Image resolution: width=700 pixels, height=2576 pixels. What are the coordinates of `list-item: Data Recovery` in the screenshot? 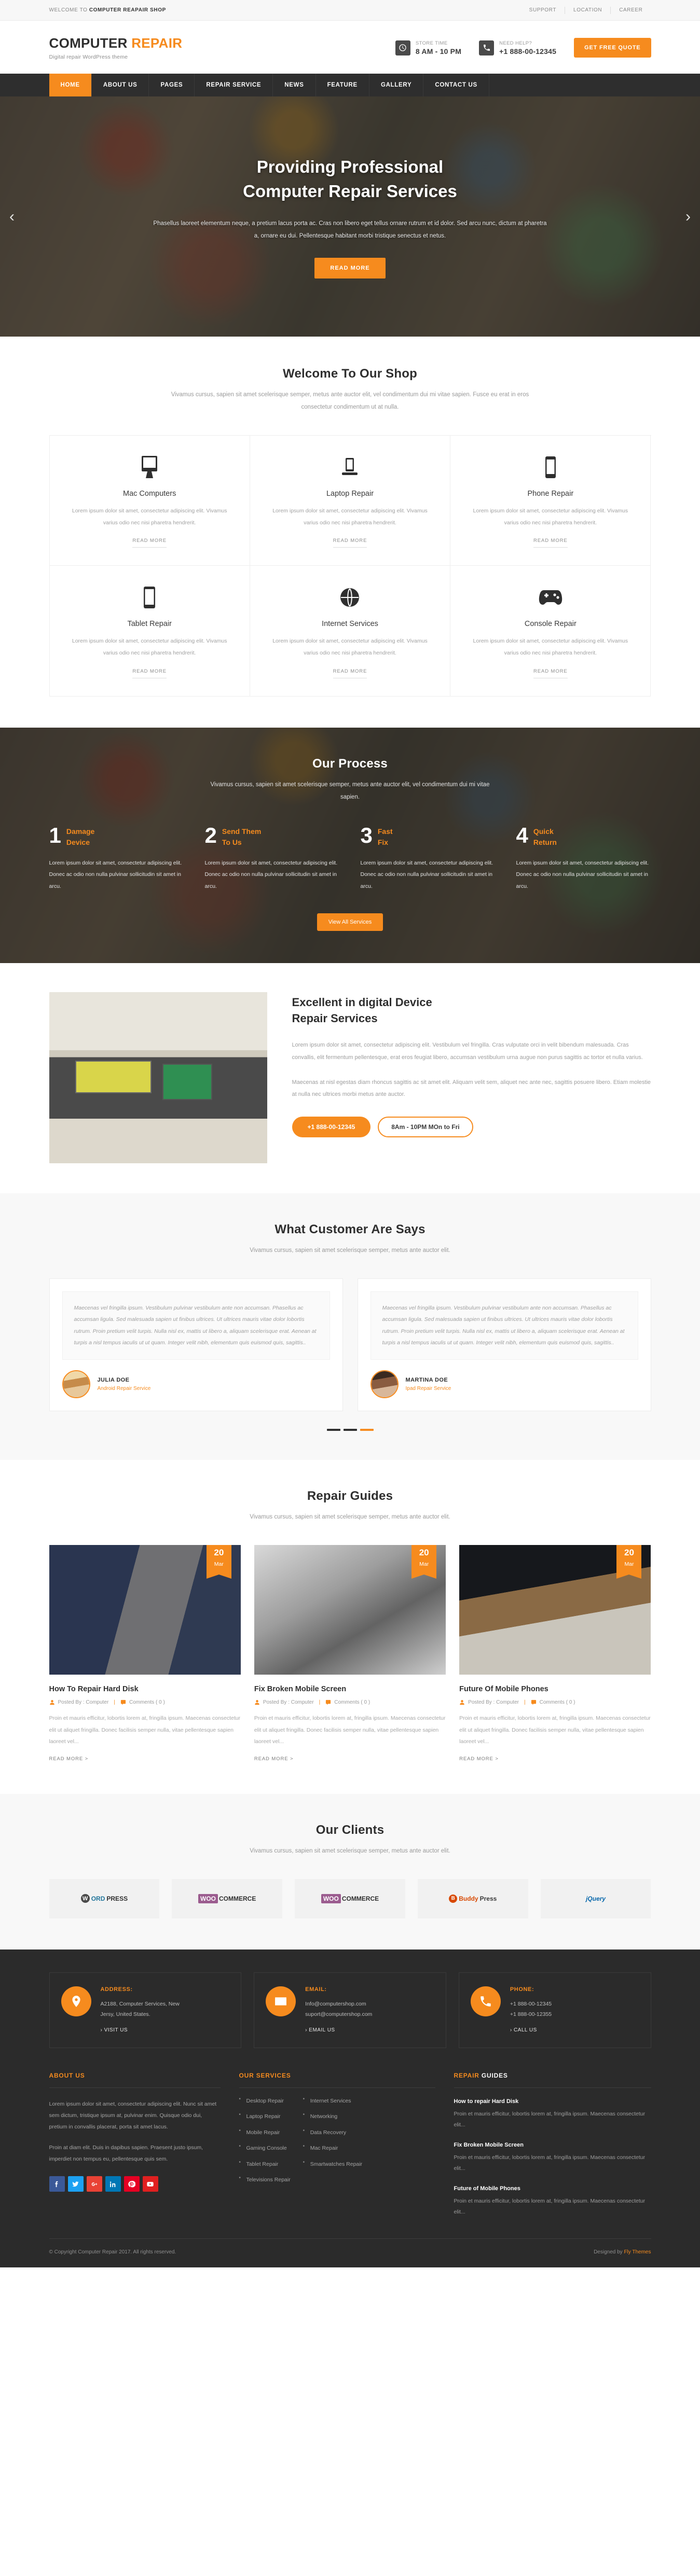 It's located at (332, 2137).